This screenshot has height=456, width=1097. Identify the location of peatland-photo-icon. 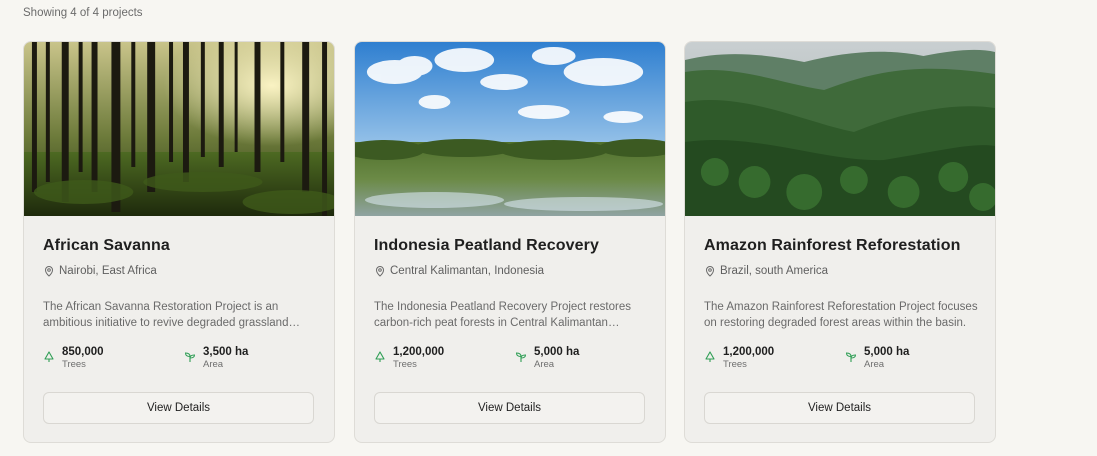
(510, 129).